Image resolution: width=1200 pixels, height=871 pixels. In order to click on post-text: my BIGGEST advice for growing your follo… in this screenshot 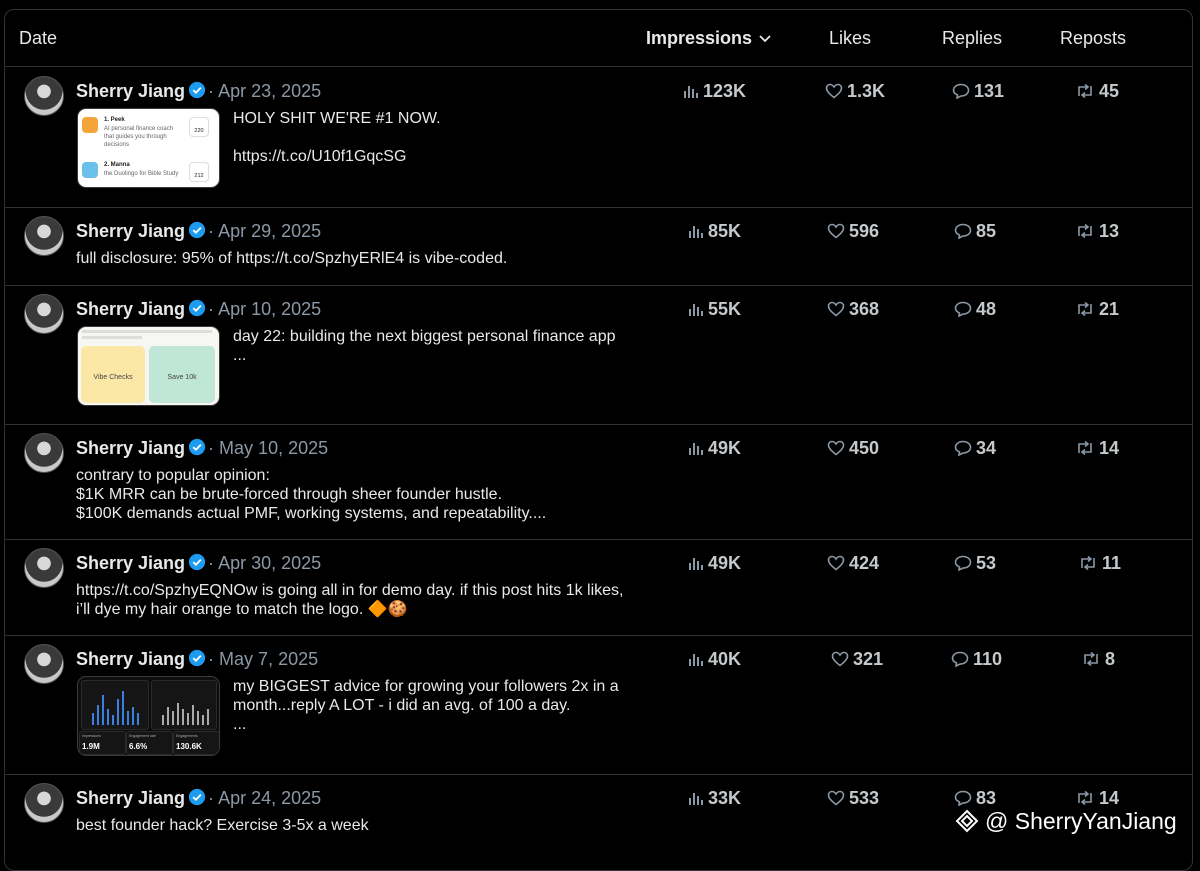, I will do `click(443, 705)`.